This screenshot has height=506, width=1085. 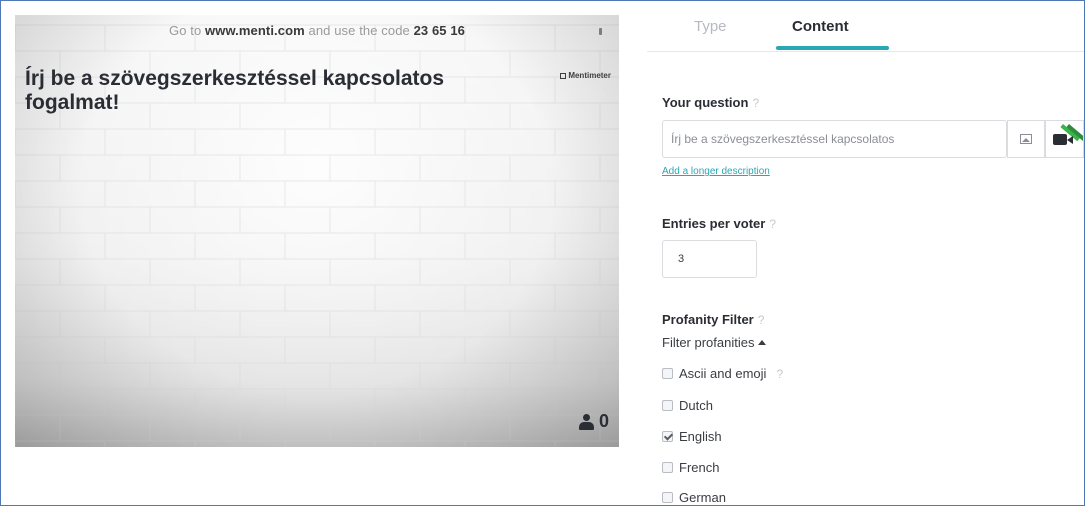 I want to click on filter-profanities-label: Filter profanities, so click(x=708, y=342).